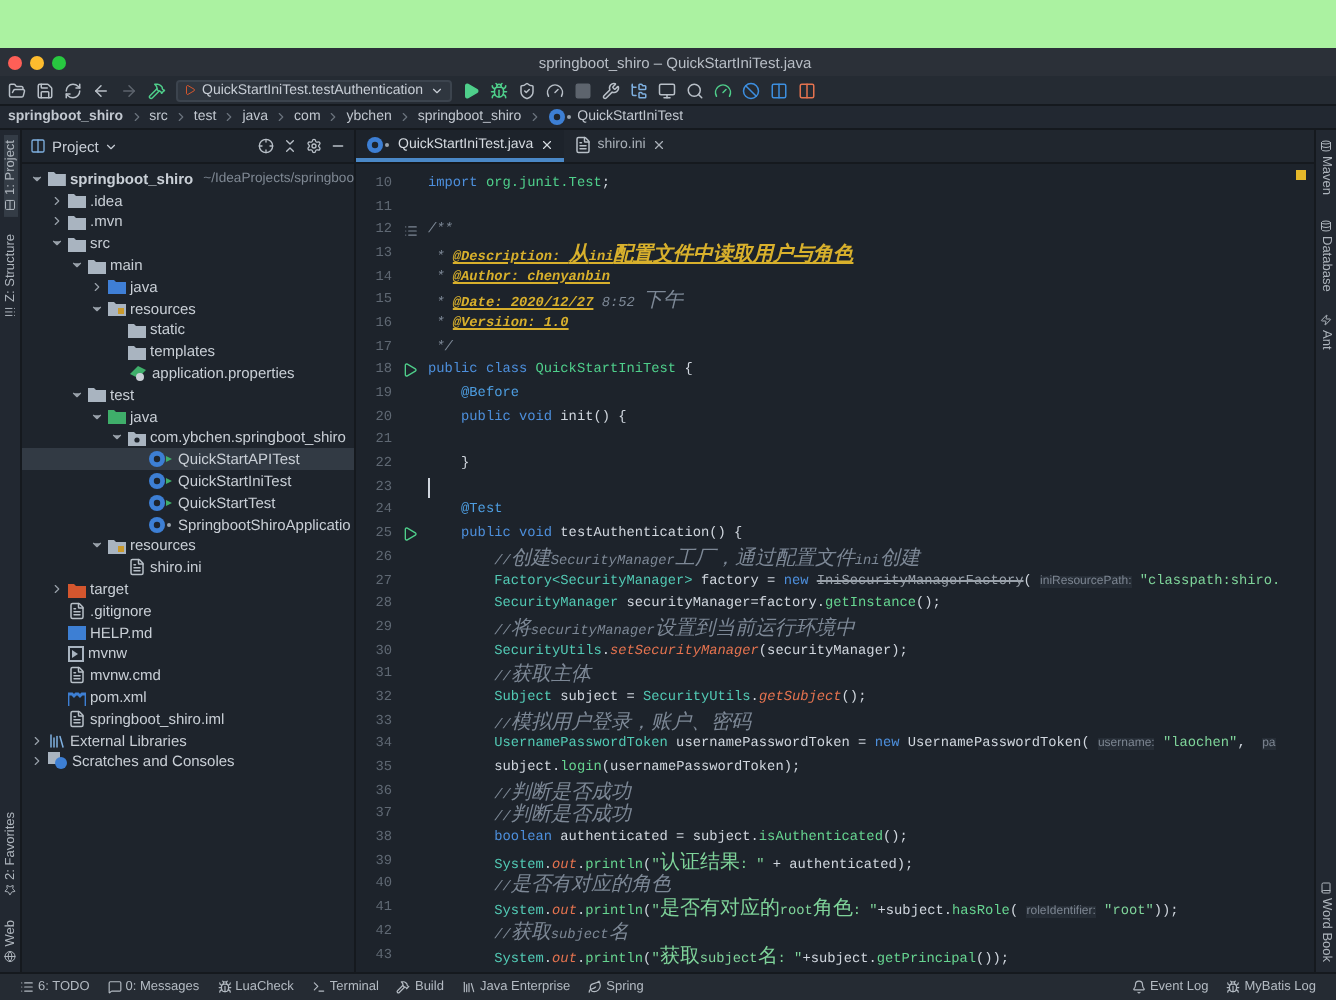  Describe the element at coordinates (45, 90) in the screenshot. I see `save-icon` at that location.